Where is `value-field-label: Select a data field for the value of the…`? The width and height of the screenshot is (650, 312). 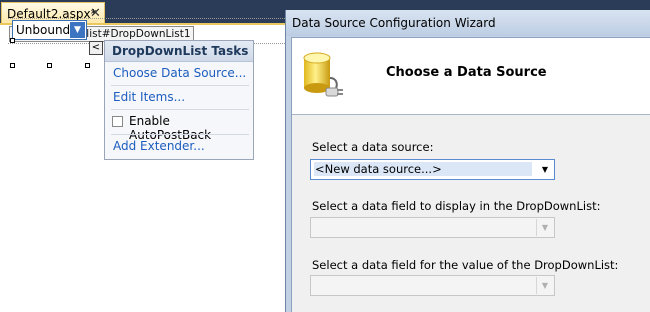
value-field-label: Select a data field for the value of the… is located at coordinates (465, 265).